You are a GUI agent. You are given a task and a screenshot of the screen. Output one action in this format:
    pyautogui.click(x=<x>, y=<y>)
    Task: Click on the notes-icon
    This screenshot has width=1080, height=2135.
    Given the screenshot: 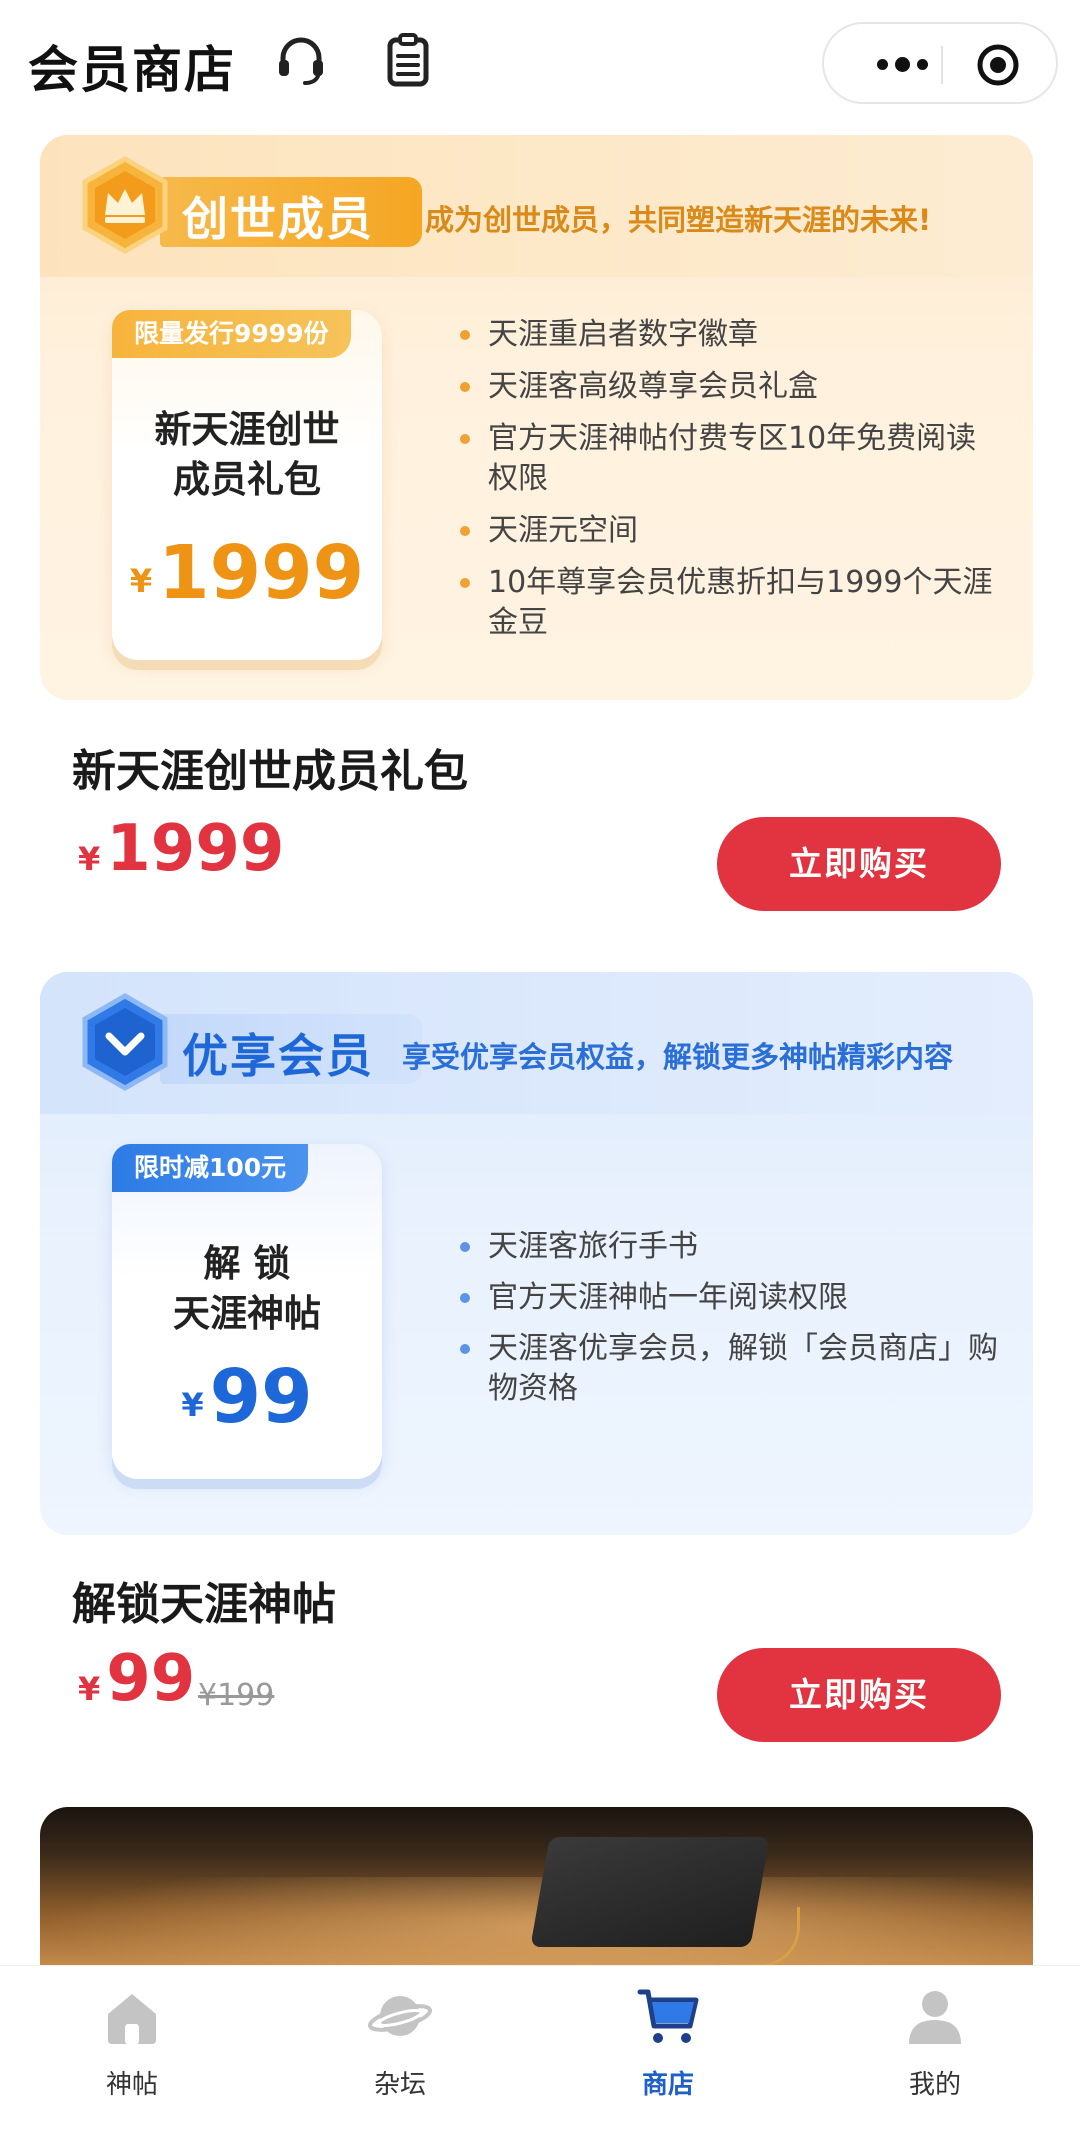 What is the action you would take?
    pyautogui.click(x=408, y=60)
    